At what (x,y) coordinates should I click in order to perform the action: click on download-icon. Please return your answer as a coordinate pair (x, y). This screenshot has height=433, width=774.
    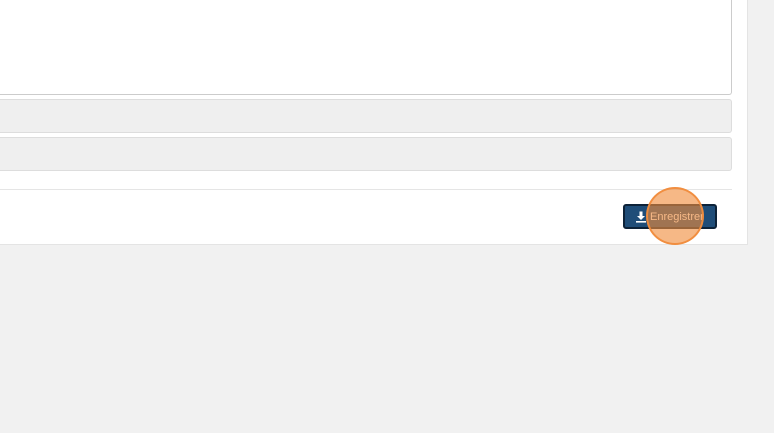
    Looking at the image, I should click on (641, 217).